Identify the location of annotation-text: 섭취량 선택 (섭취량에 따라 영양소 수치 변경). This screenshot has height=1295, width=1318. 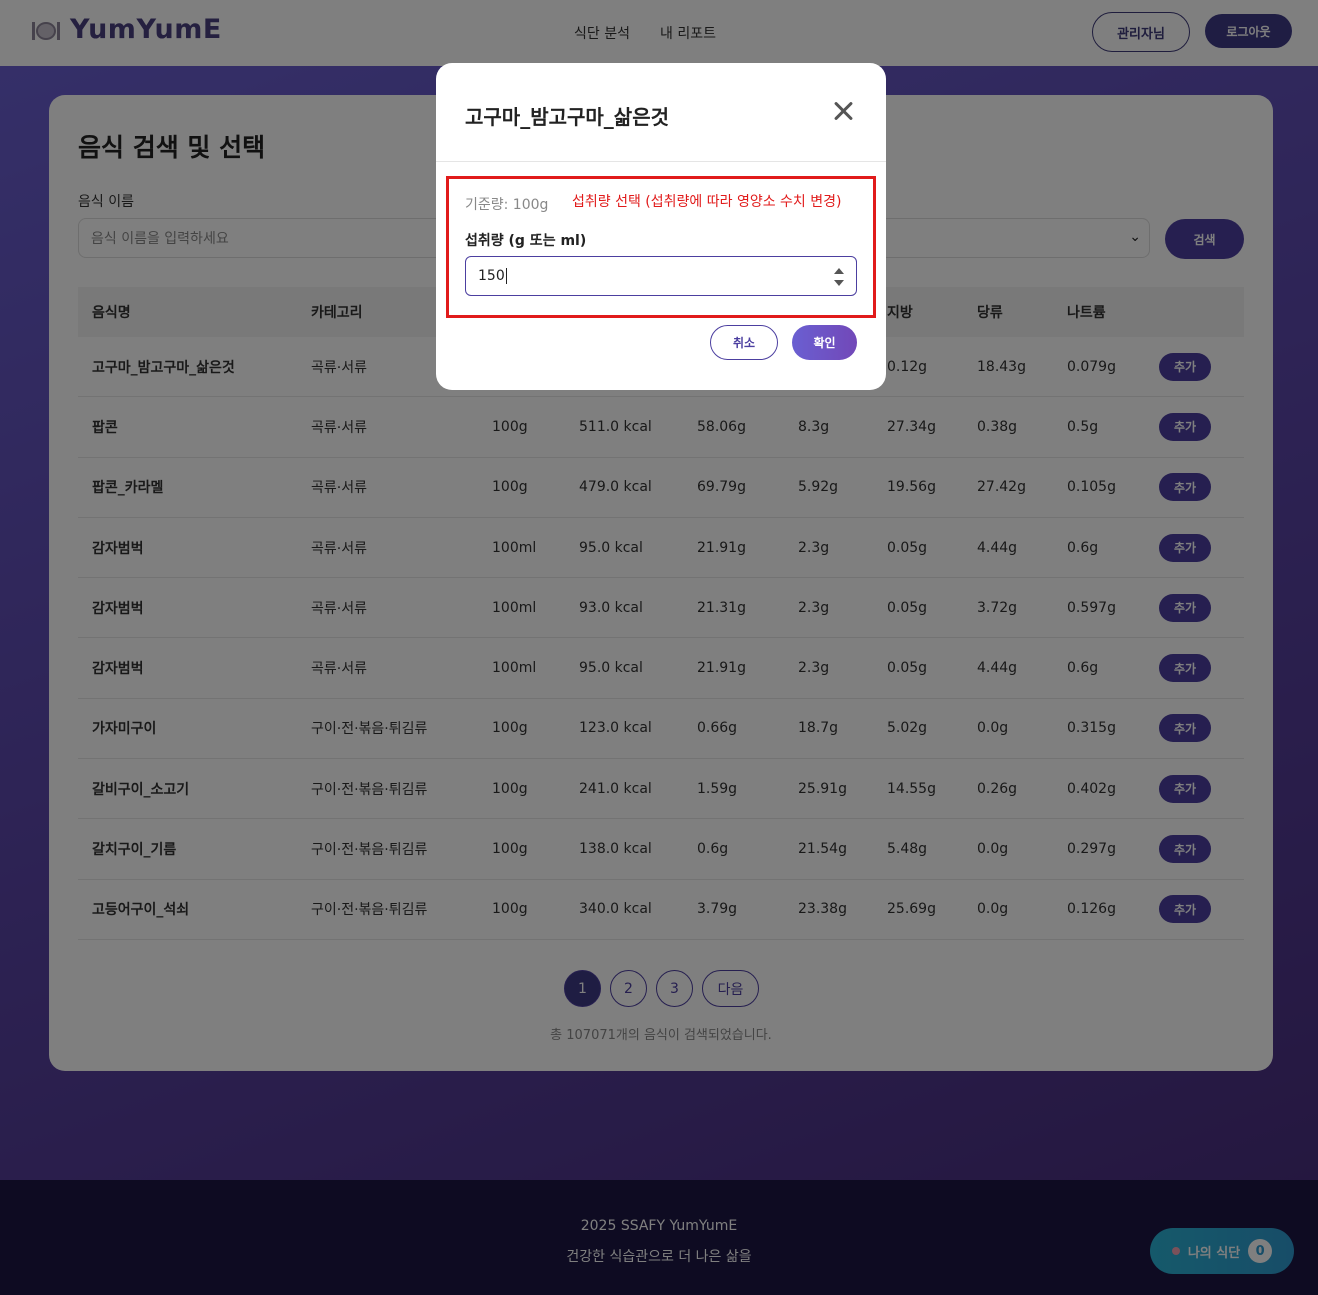
(707, 202).